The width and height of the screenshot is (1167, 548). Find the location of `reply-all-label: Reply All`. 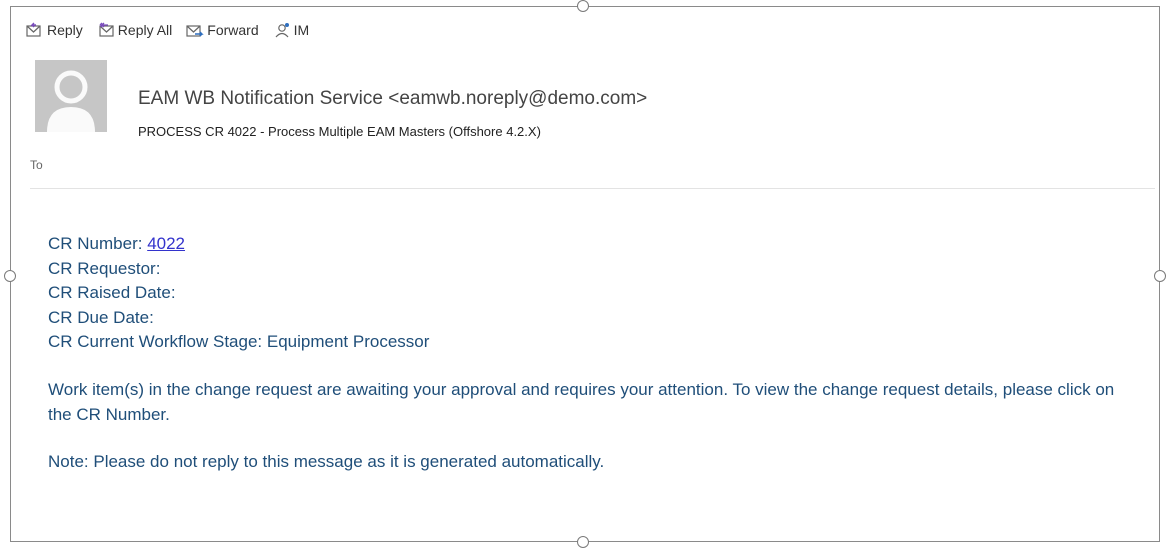

reply-all-label: Reply All is located at coordinates (145, 30).